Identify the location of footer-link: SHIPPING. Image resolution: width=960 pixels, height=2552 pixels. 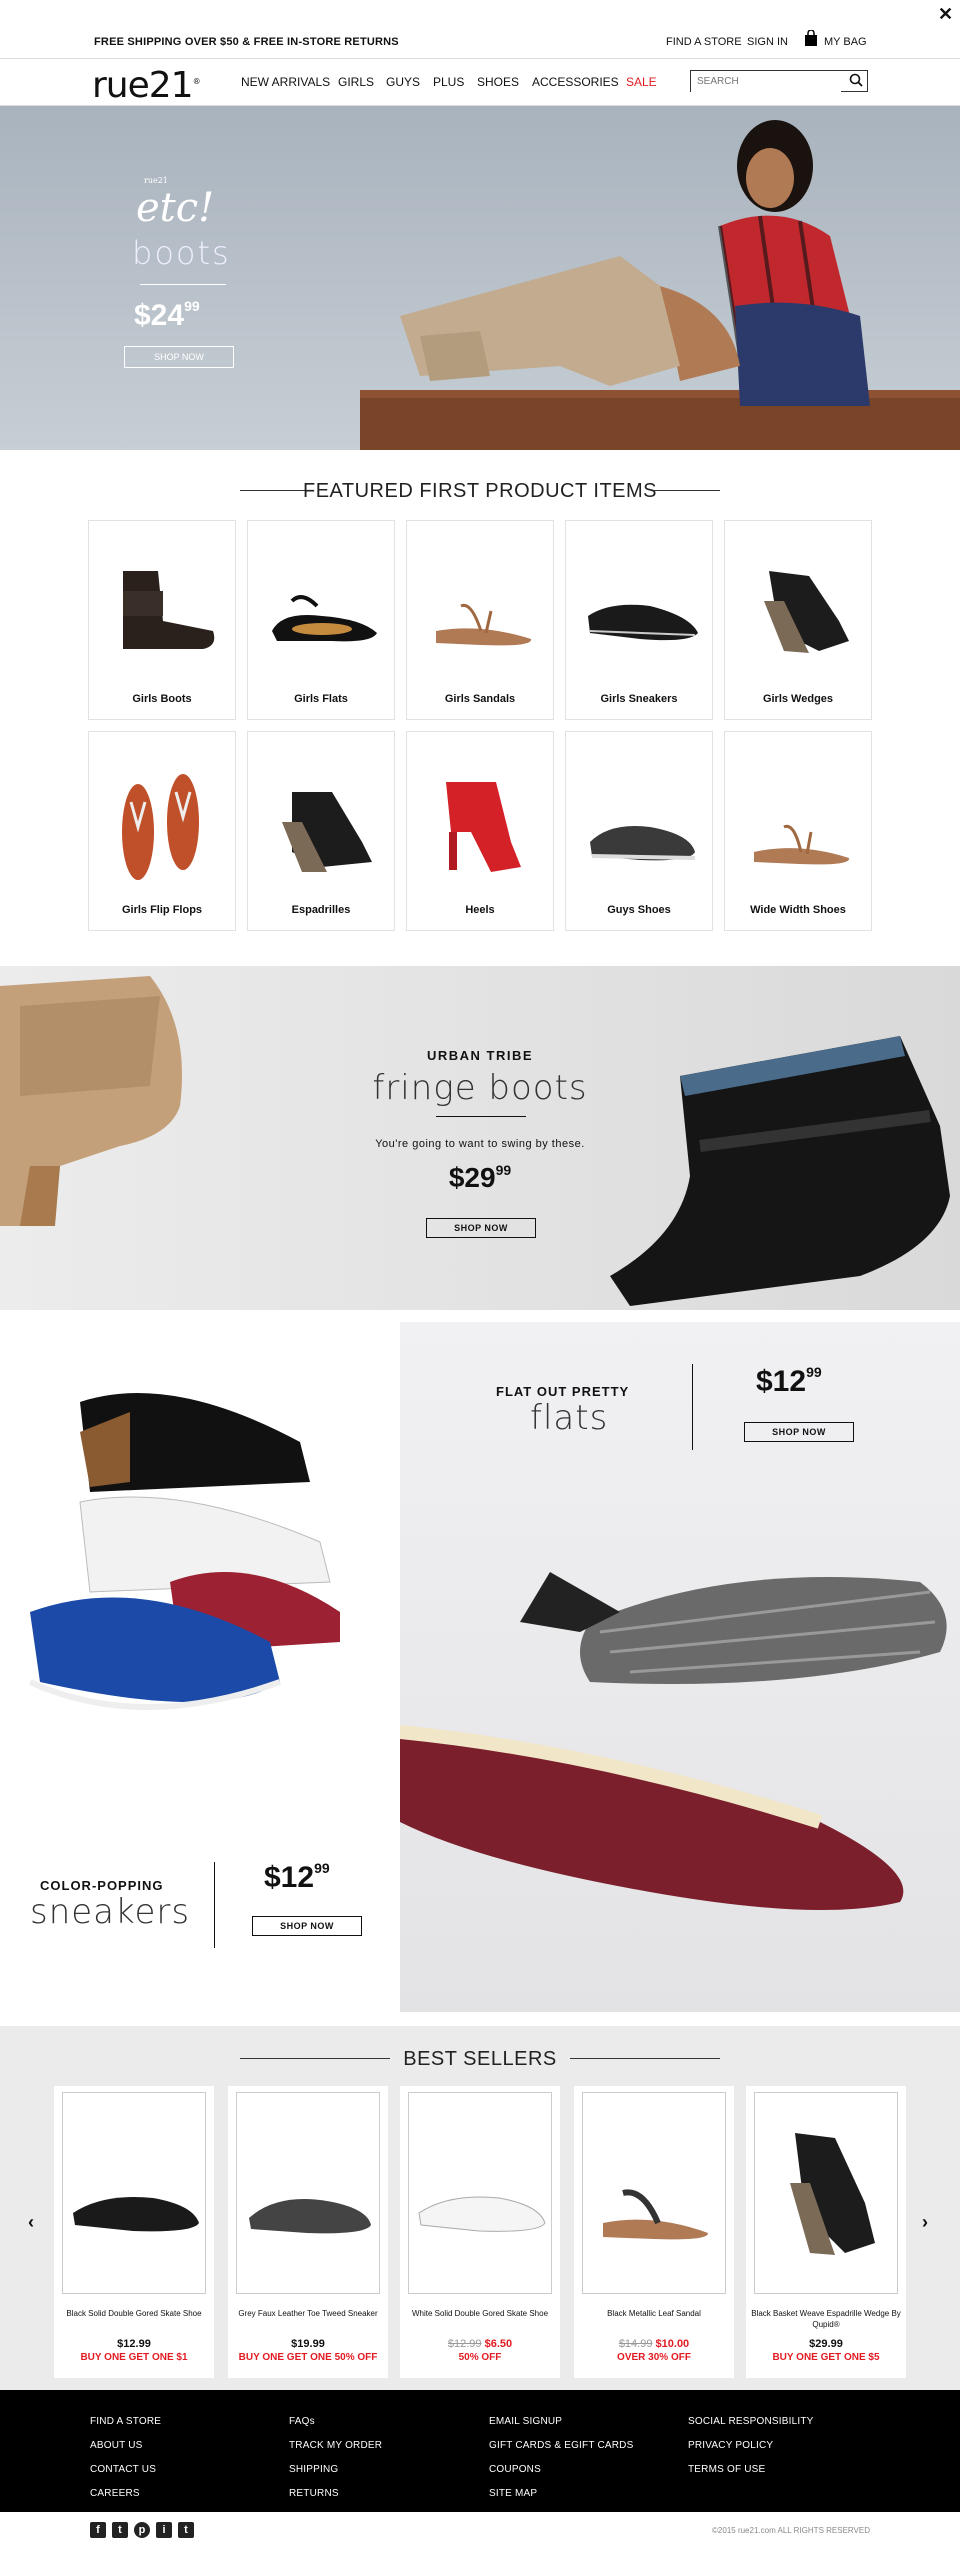
(335, 2470).